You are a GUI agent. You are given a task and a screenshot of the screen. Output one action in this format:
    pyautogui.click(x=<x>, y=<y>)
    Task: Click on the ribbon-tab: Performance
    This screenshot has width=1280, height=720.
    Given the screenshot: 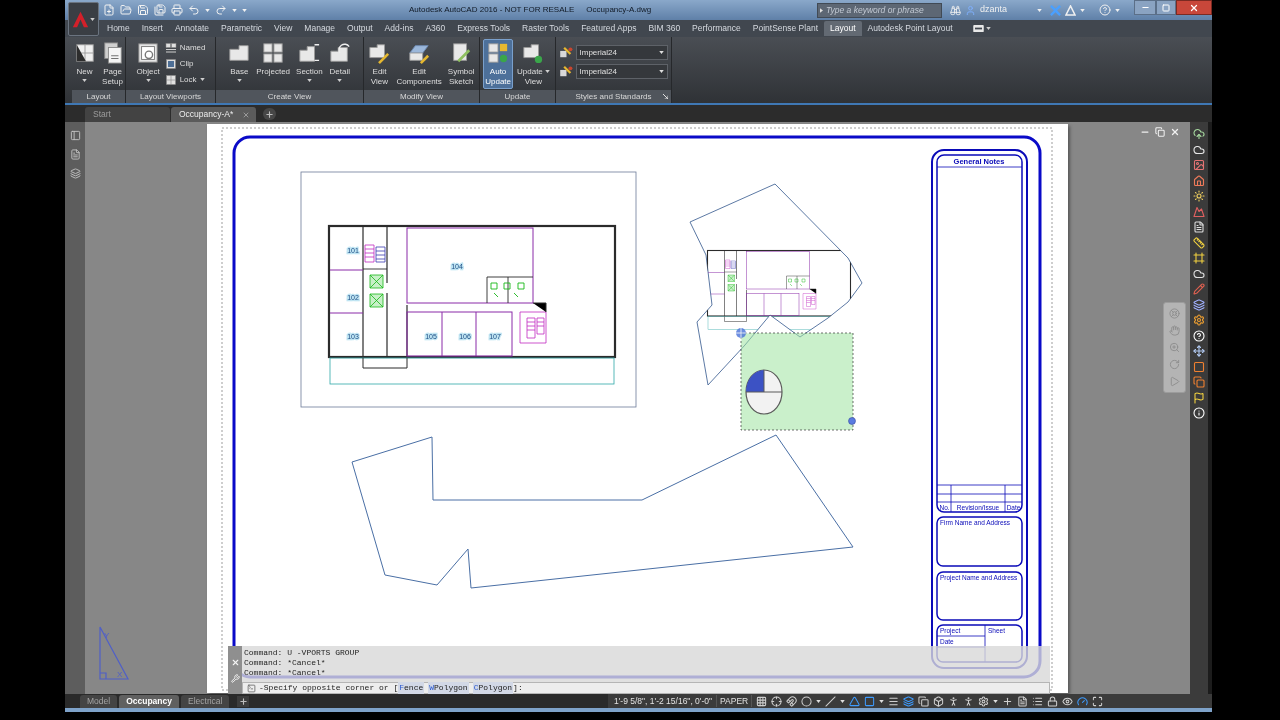 What is the action you would take?
    pyautogui.click(x=716, y=28)
    